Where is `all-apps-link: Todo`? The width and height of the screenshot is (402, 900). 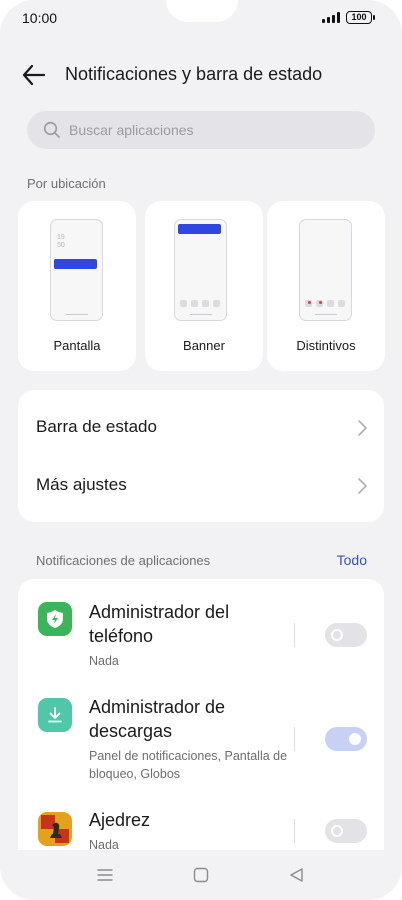 all-apps-link: Todo is located at coordinates (352, 560).